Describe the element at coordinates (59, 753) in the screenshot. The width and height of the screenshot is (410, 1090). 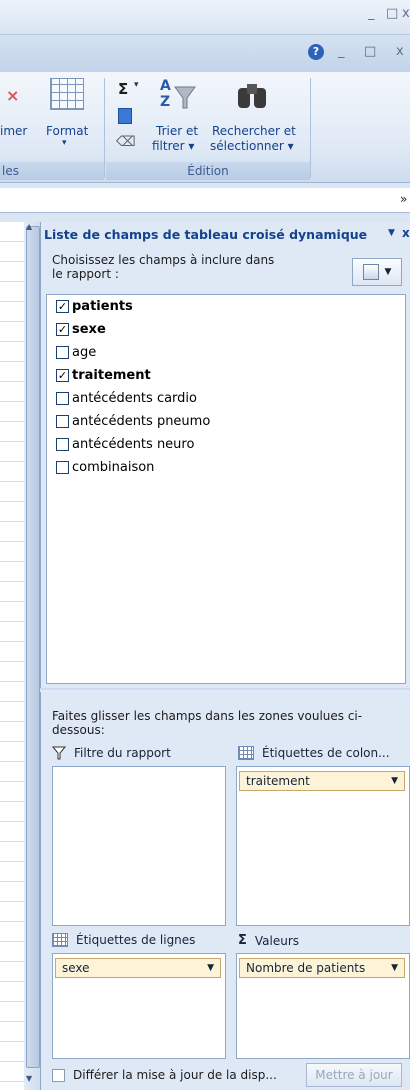
I see `filter-icon` at that location.